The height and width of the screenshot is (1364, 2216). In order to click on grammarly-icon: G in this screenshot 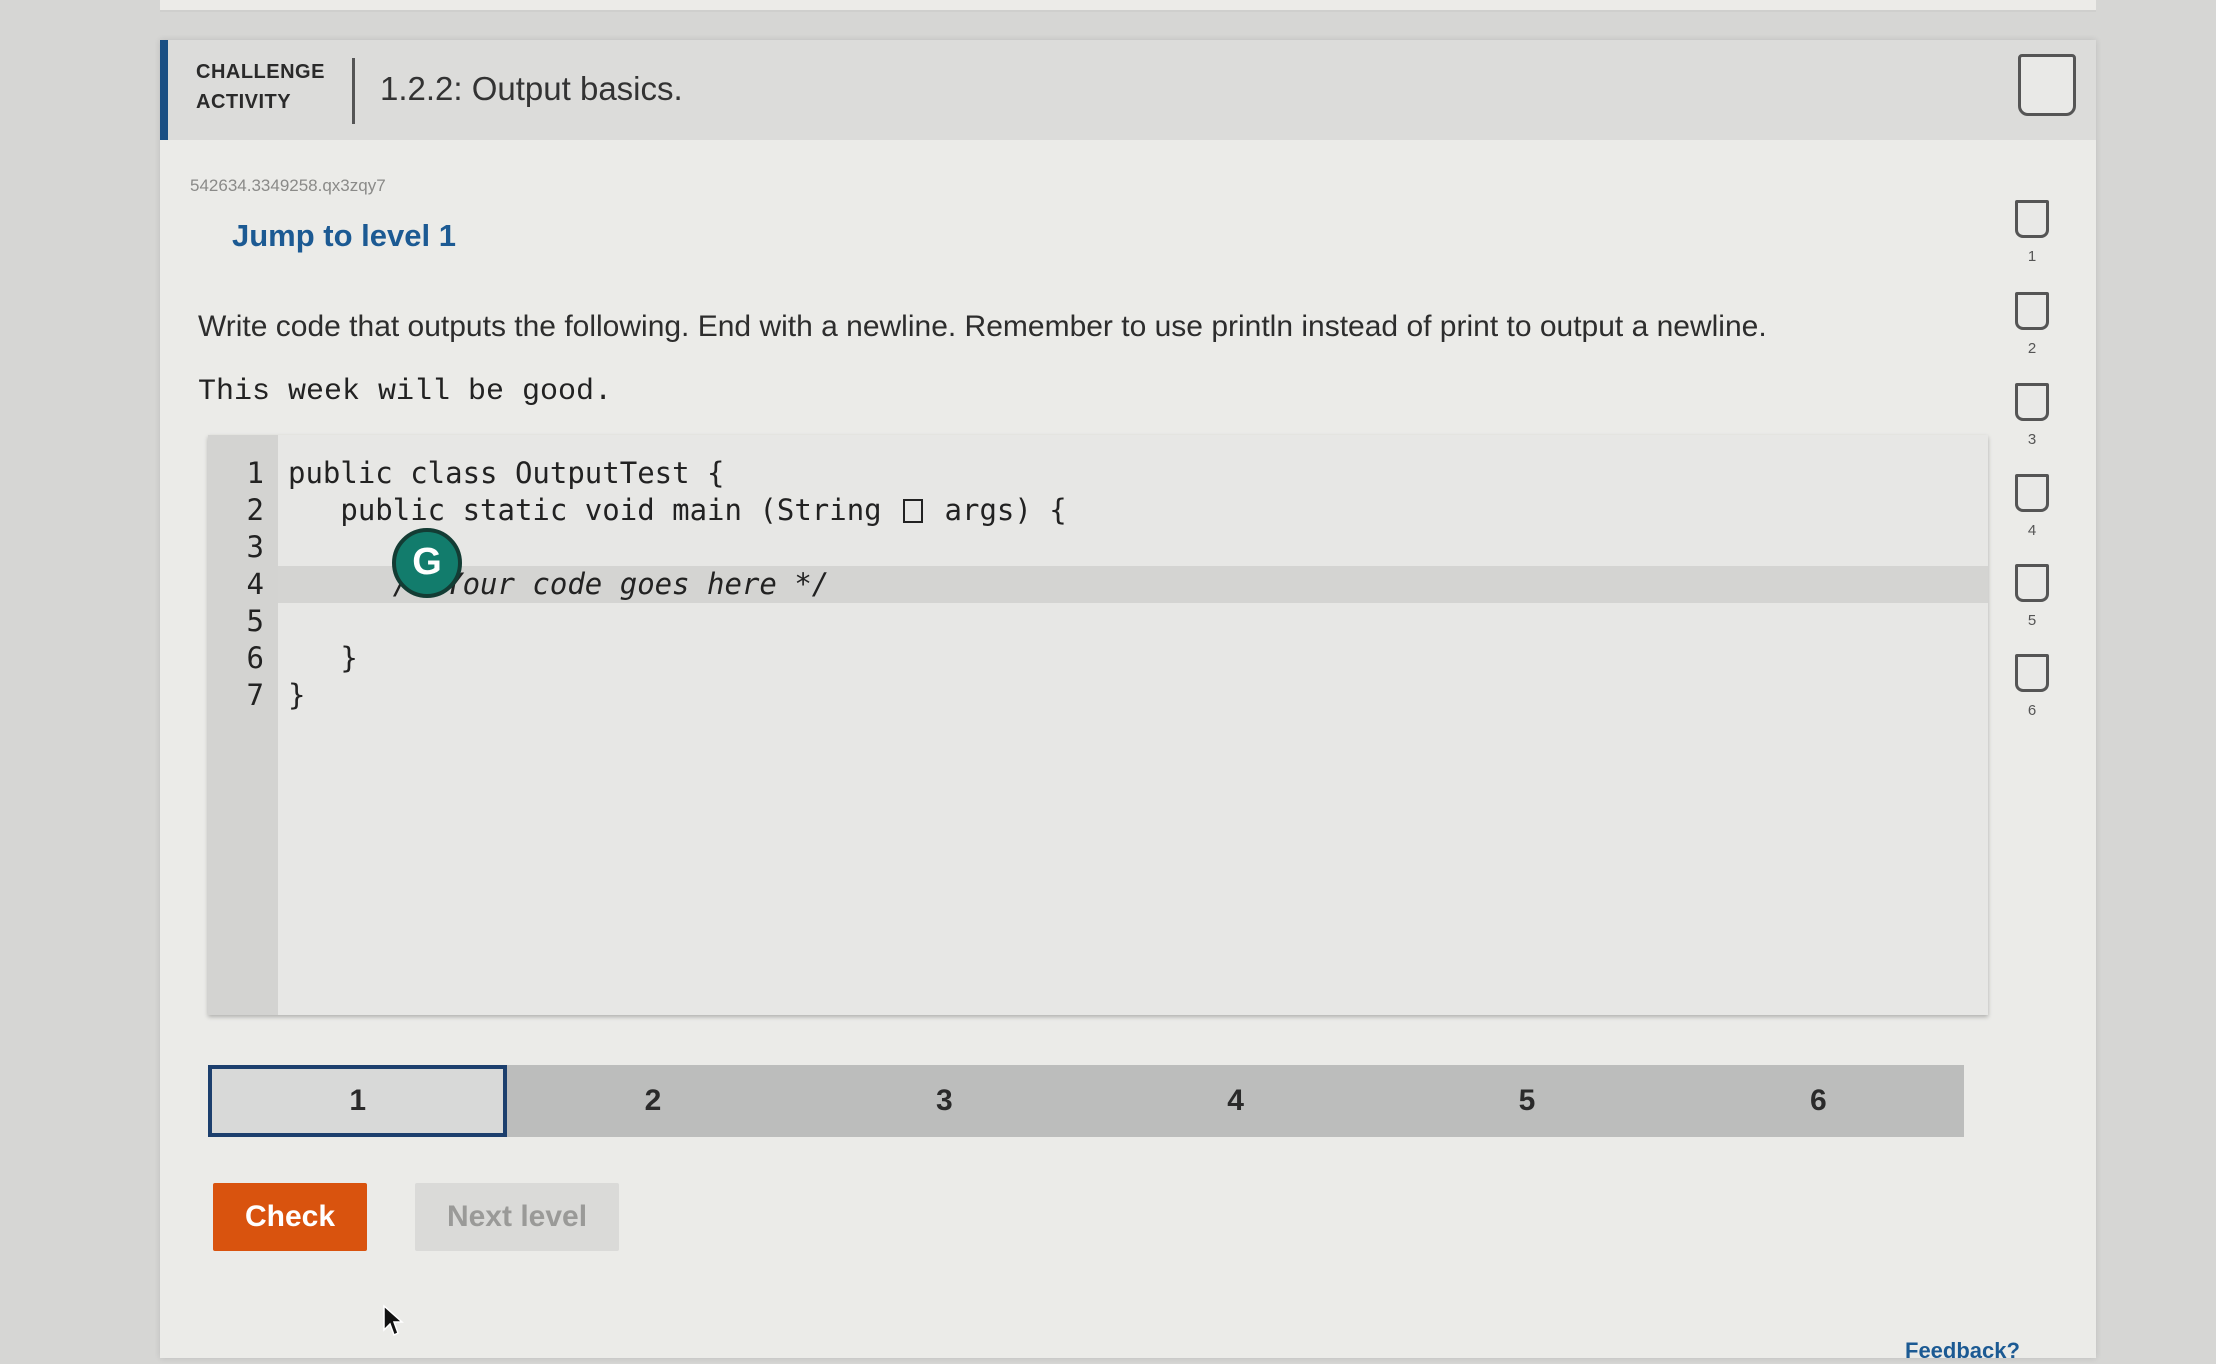, I will do `click(427, 563)`.